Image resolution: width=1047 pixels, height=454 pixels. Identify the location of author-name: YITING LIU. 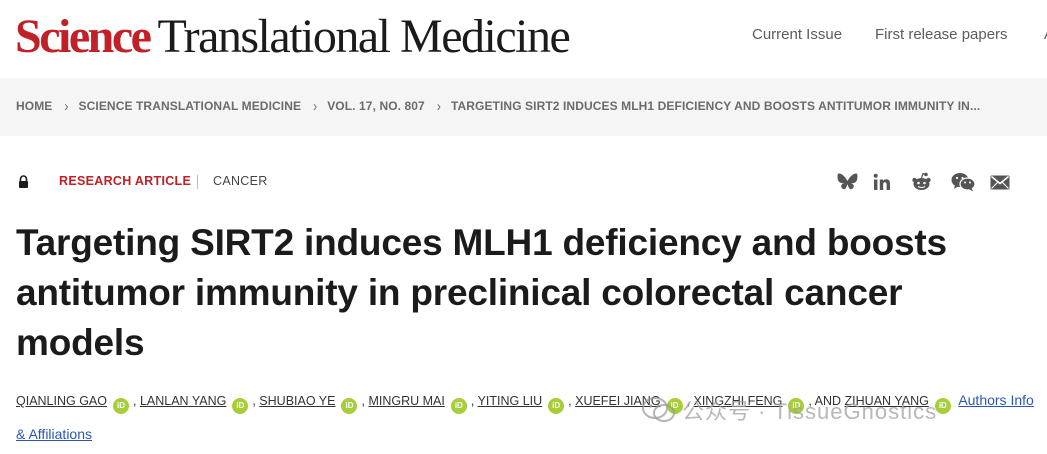
(510, 401).